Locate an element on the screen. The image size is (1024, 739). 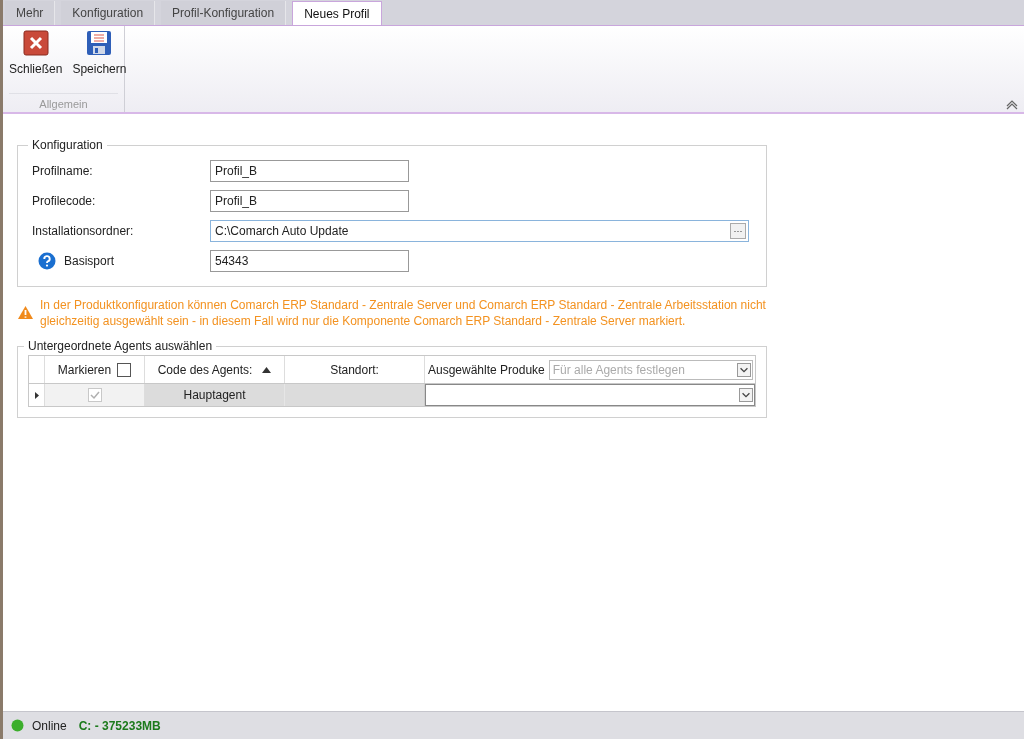
ribbon-tab: Konfiguration is located at coordinates (108, 13).